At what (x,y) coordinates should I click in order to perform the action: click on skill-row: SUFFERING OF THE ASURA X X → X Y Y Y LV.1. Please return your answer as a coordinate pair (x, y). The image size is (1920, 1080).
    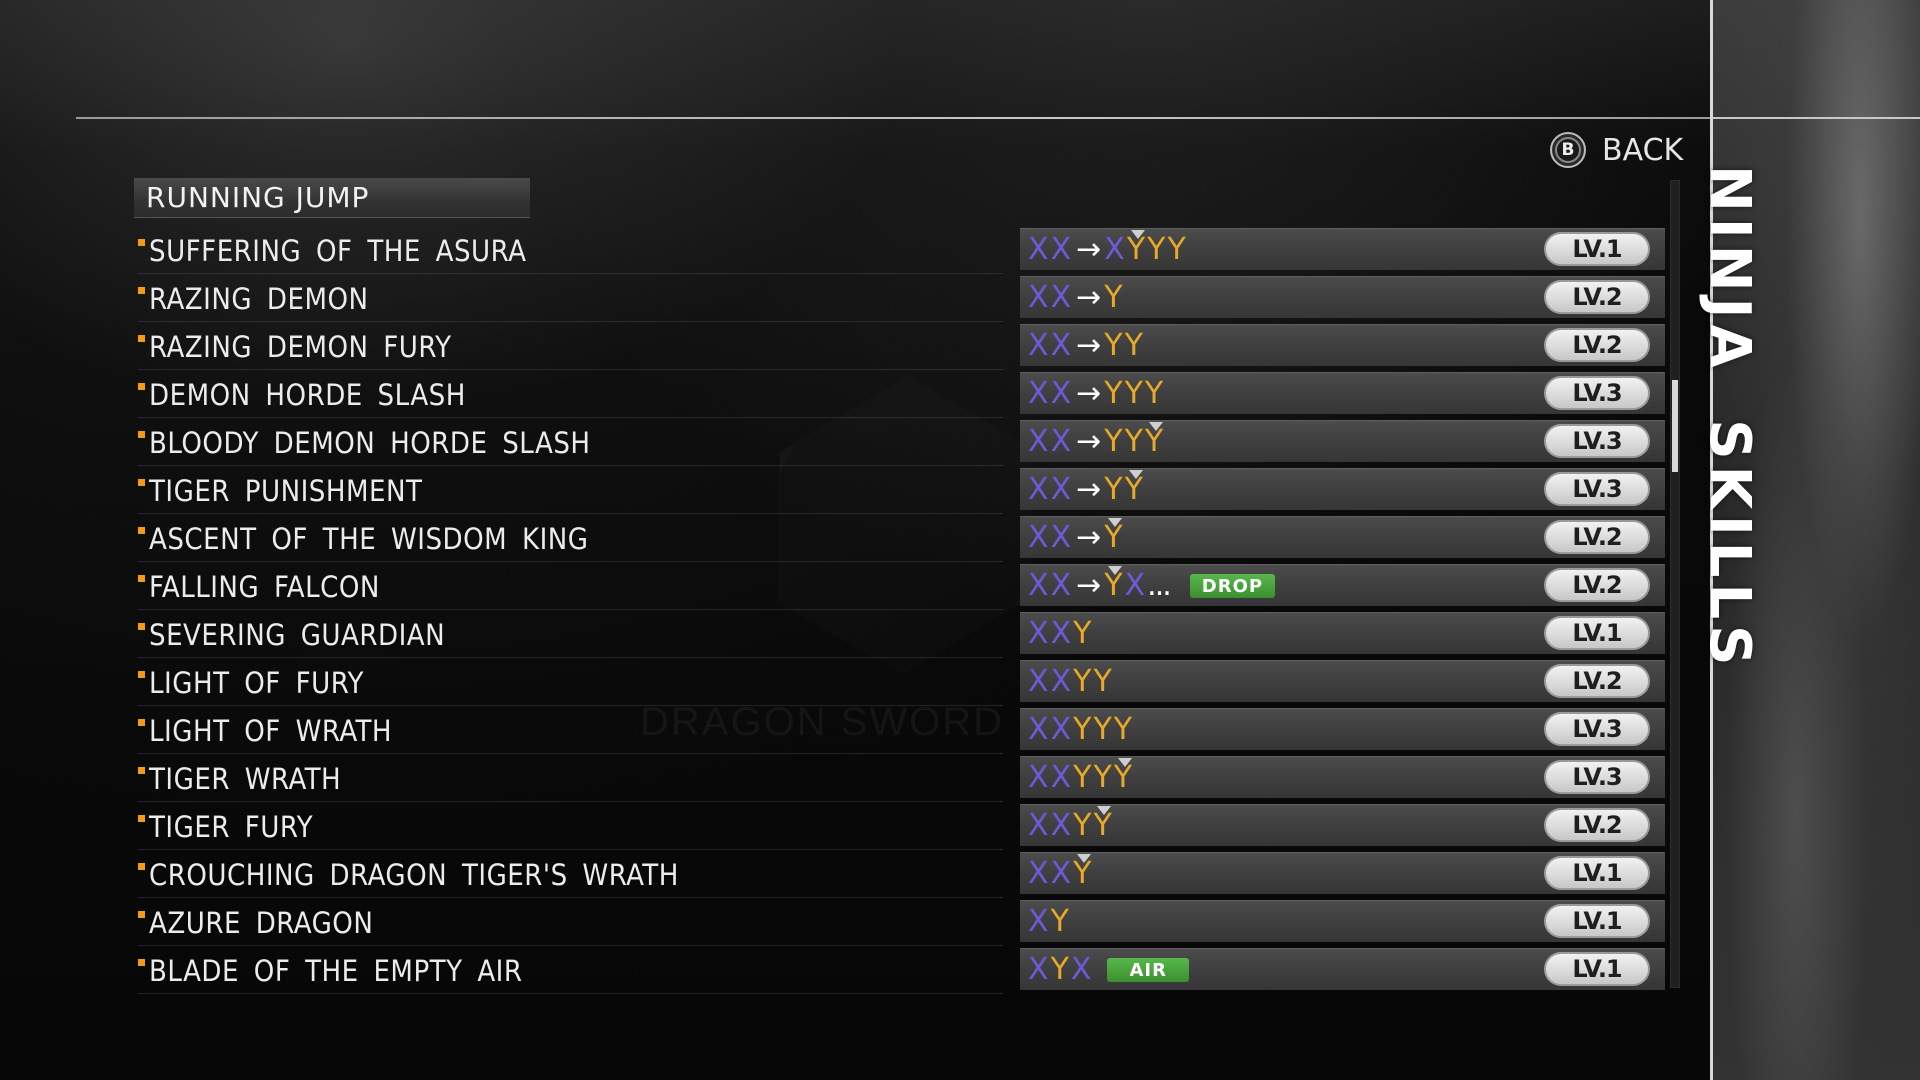
    Looking at the image, I should click on (901, 252).